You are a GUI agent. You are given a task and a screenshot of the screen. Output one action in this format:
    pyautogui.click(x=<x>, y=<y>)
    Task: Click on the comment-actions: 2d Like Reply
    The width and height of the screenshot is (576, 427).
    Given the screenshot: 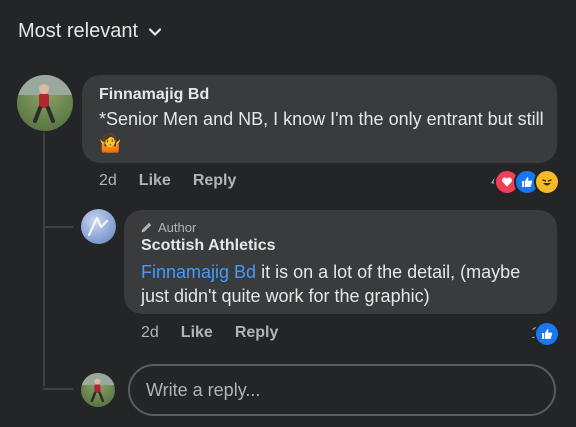 What is the action you would take?
    pyautogui.click(x=167, y=181)
    